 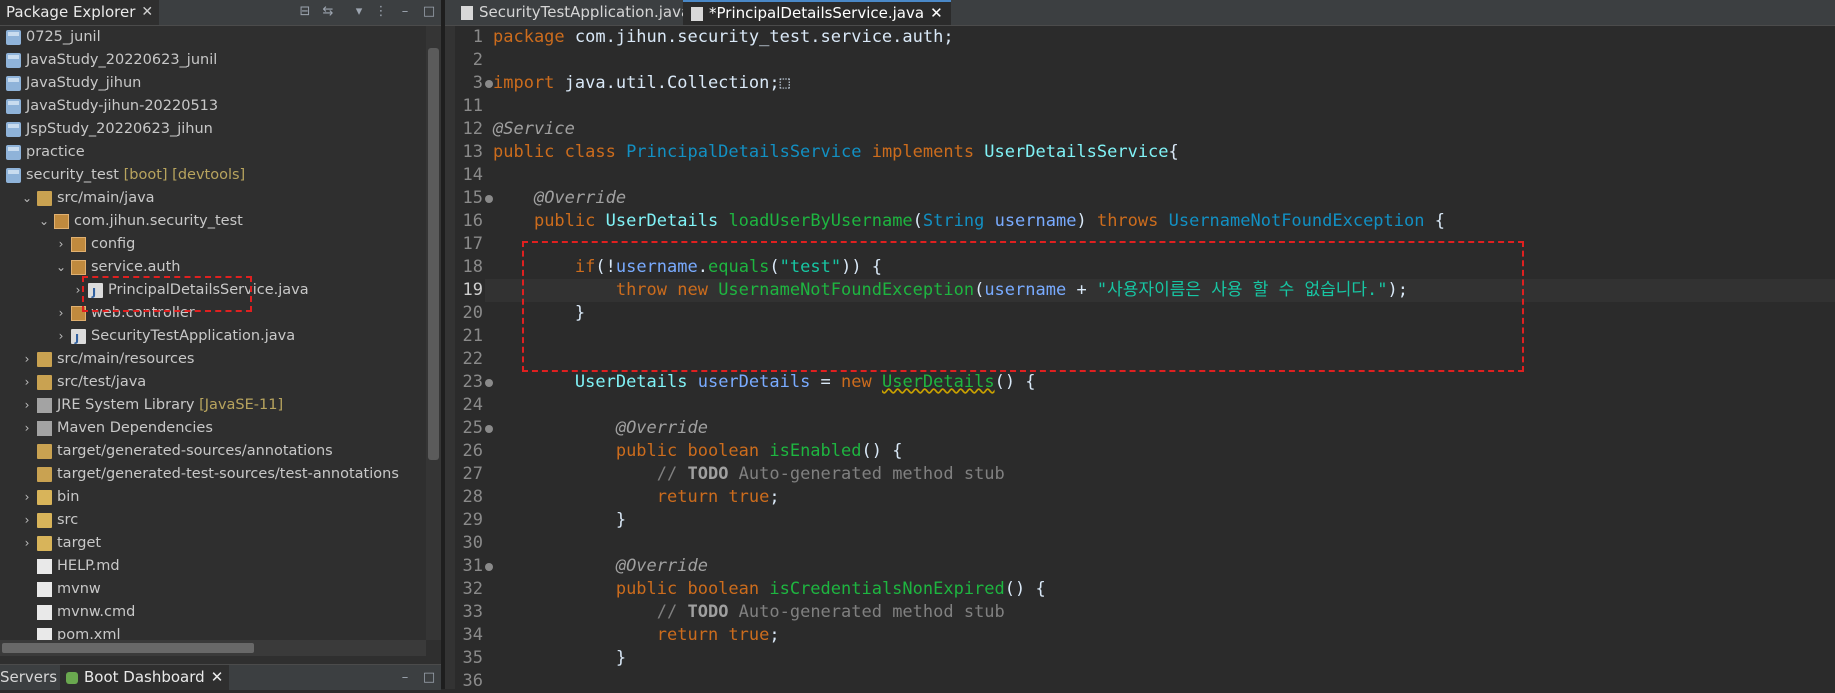 What do you see at coordinates (305, 12) in the screenshot?
I see `collapse-all-icon: ⊟` at bounding box center [305, 12].